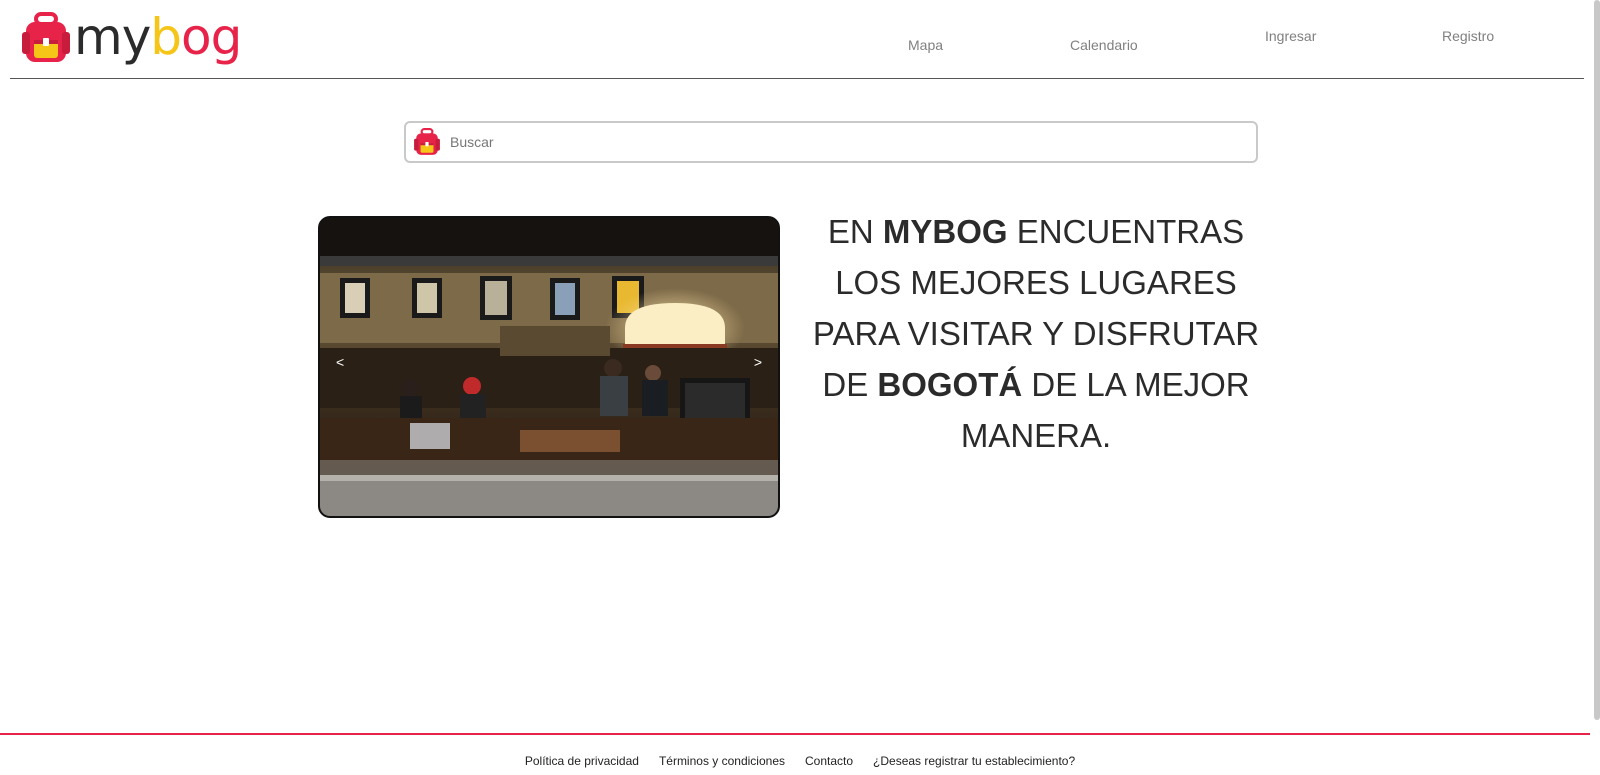 This screenshot has width=1600, height=775. I want to click on hero-city: BOGOTÁ, so click(950, 384).